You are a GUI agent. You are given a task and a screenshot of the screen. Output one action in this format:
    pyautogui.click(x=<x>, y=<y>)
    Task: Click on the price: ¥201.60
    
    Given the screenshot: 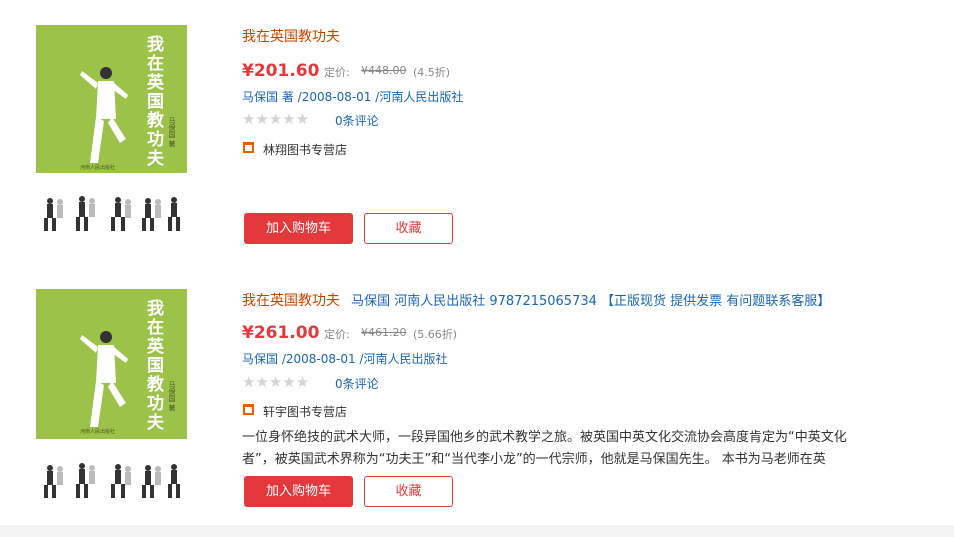 What is the action you would take?
    pyautogui.click(x=281, y=71)
    